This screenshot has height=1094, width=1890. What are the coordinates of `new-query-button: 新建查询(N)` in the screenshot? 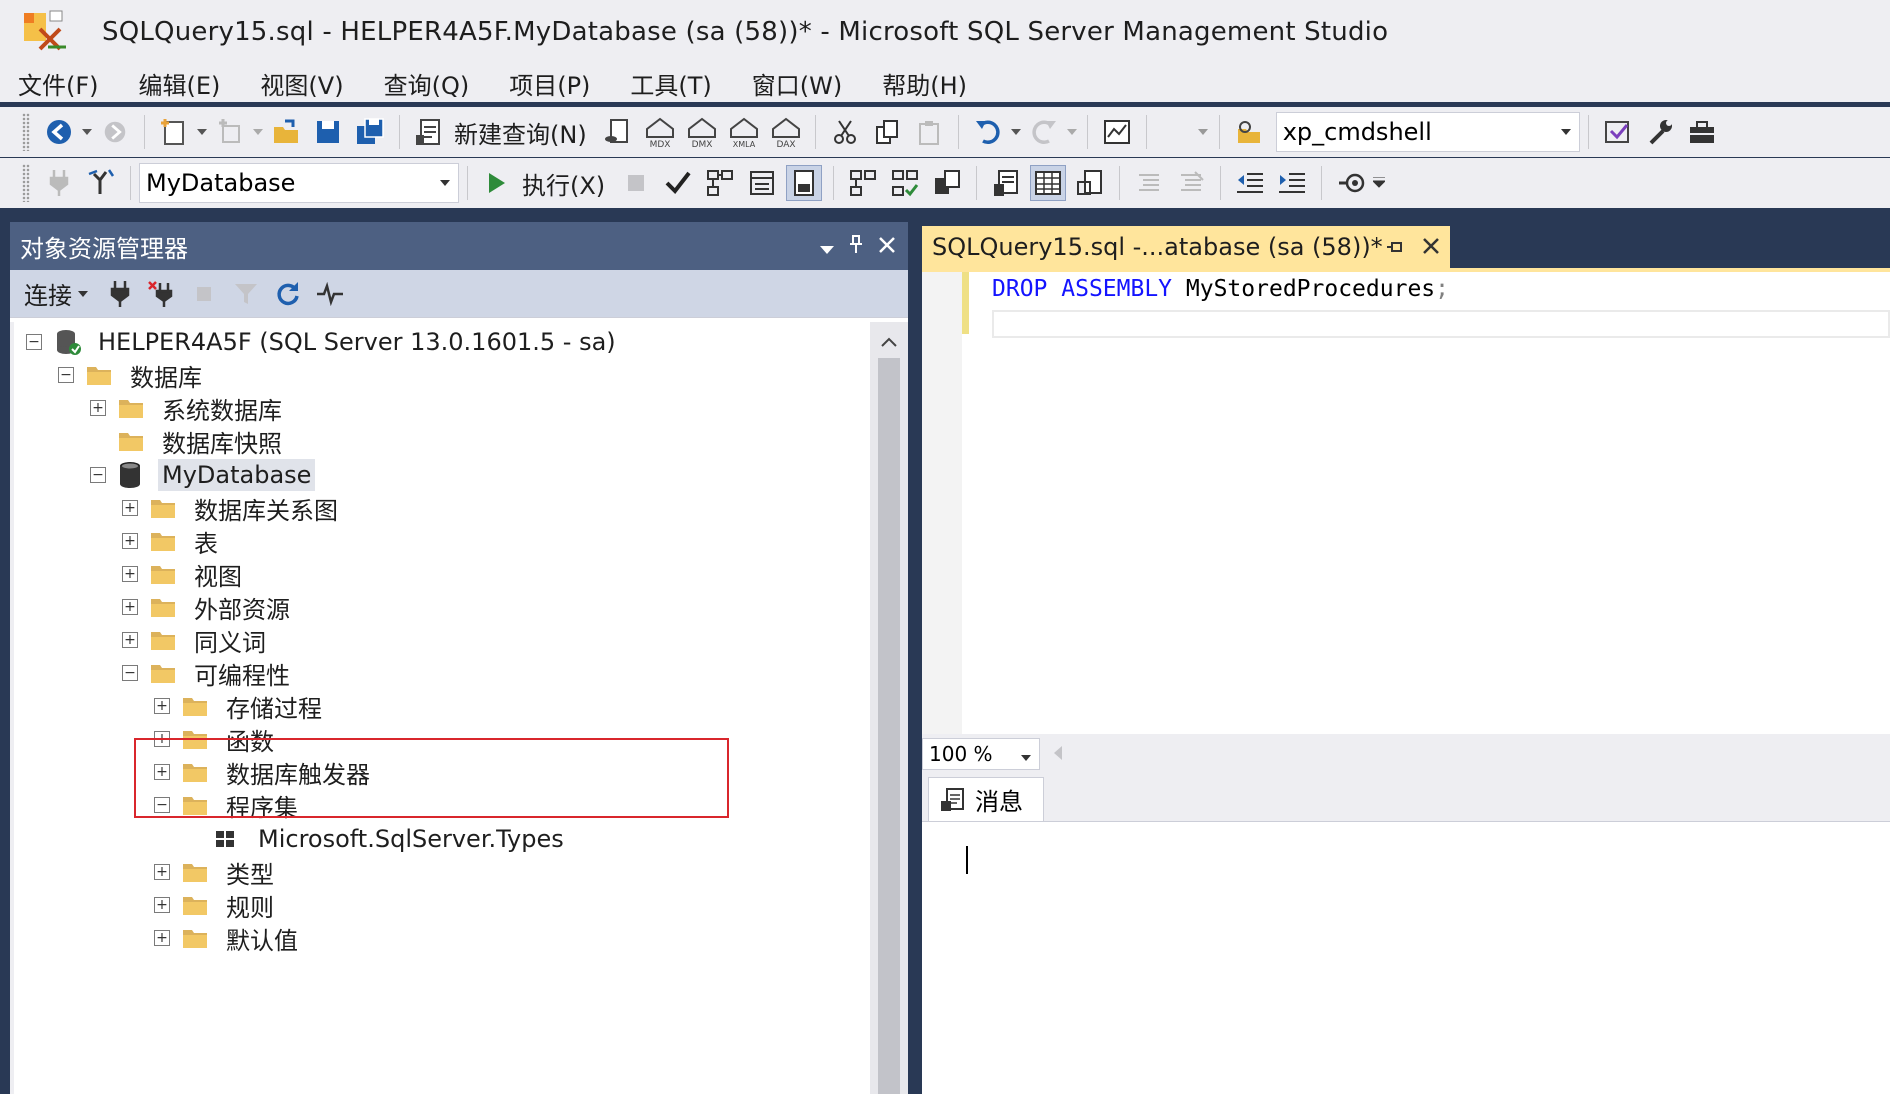 It's located at (520, 132).